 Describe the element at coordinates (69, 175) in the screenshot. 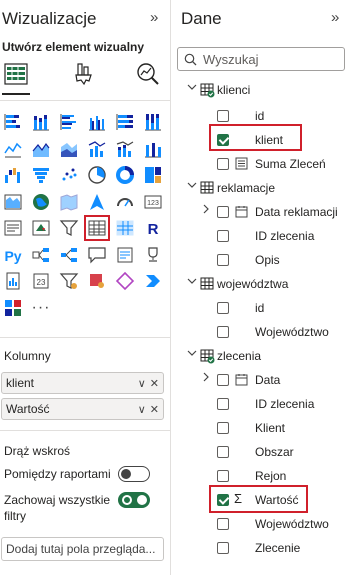

I see `scatter-chart-icon` at that location.